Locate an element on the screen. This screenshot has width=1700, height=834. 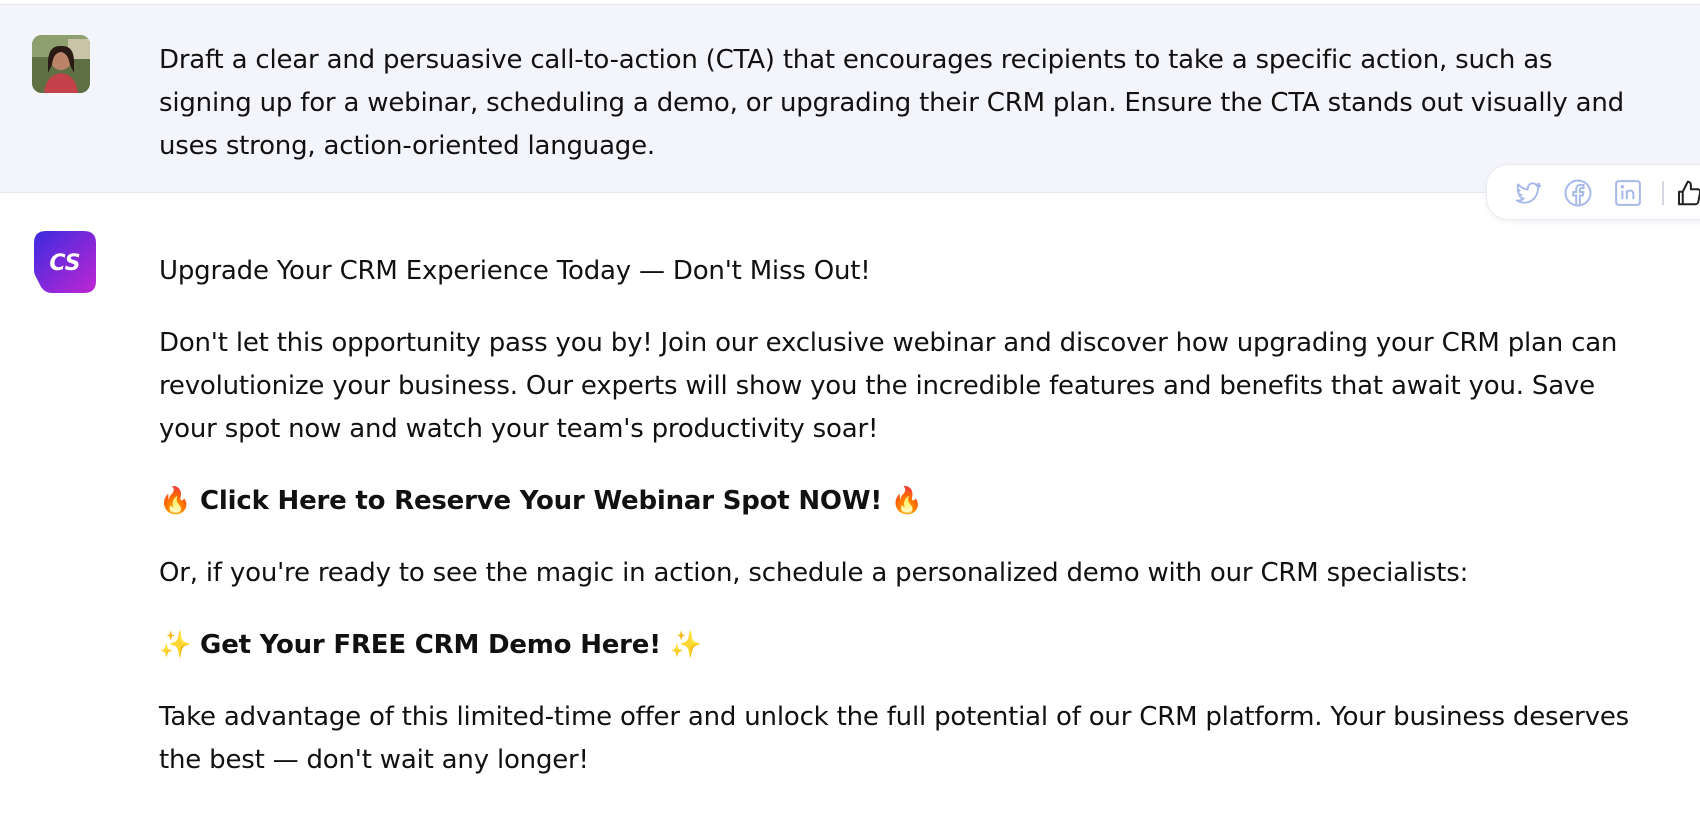
linkedin-icon is located at coordinates (1628, 193).